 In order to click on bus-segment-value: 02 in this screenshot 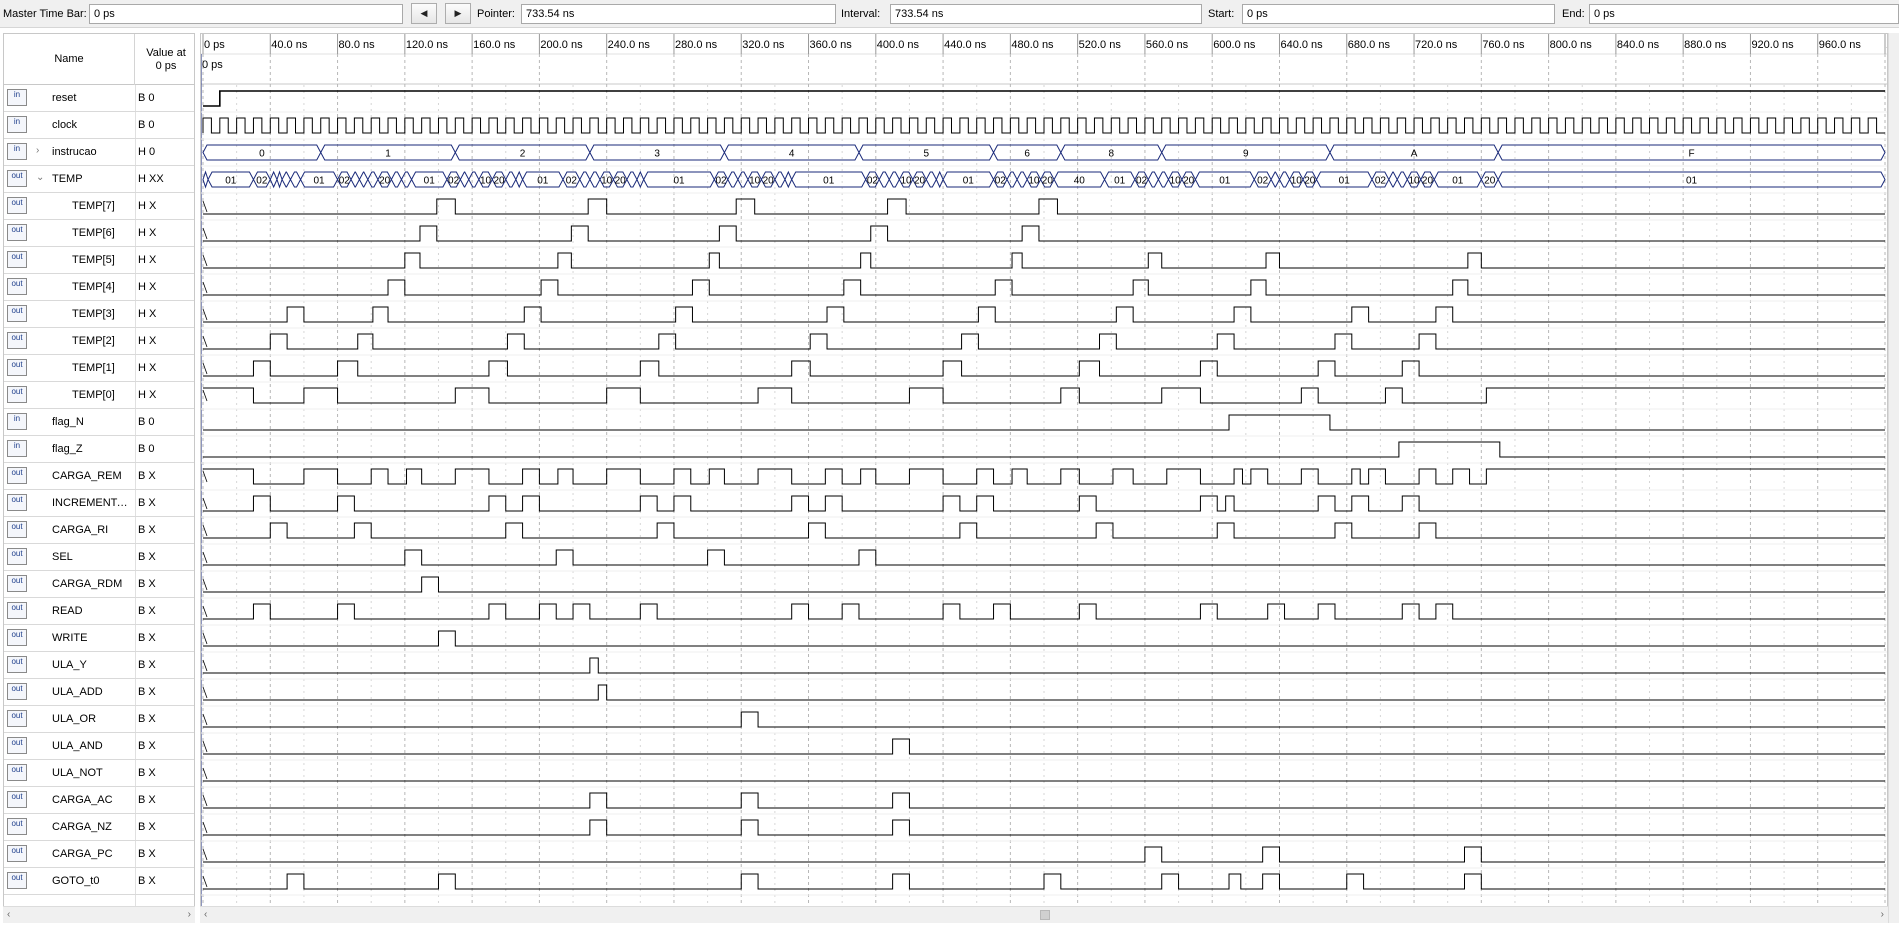, I will do `click(454, 181)`.